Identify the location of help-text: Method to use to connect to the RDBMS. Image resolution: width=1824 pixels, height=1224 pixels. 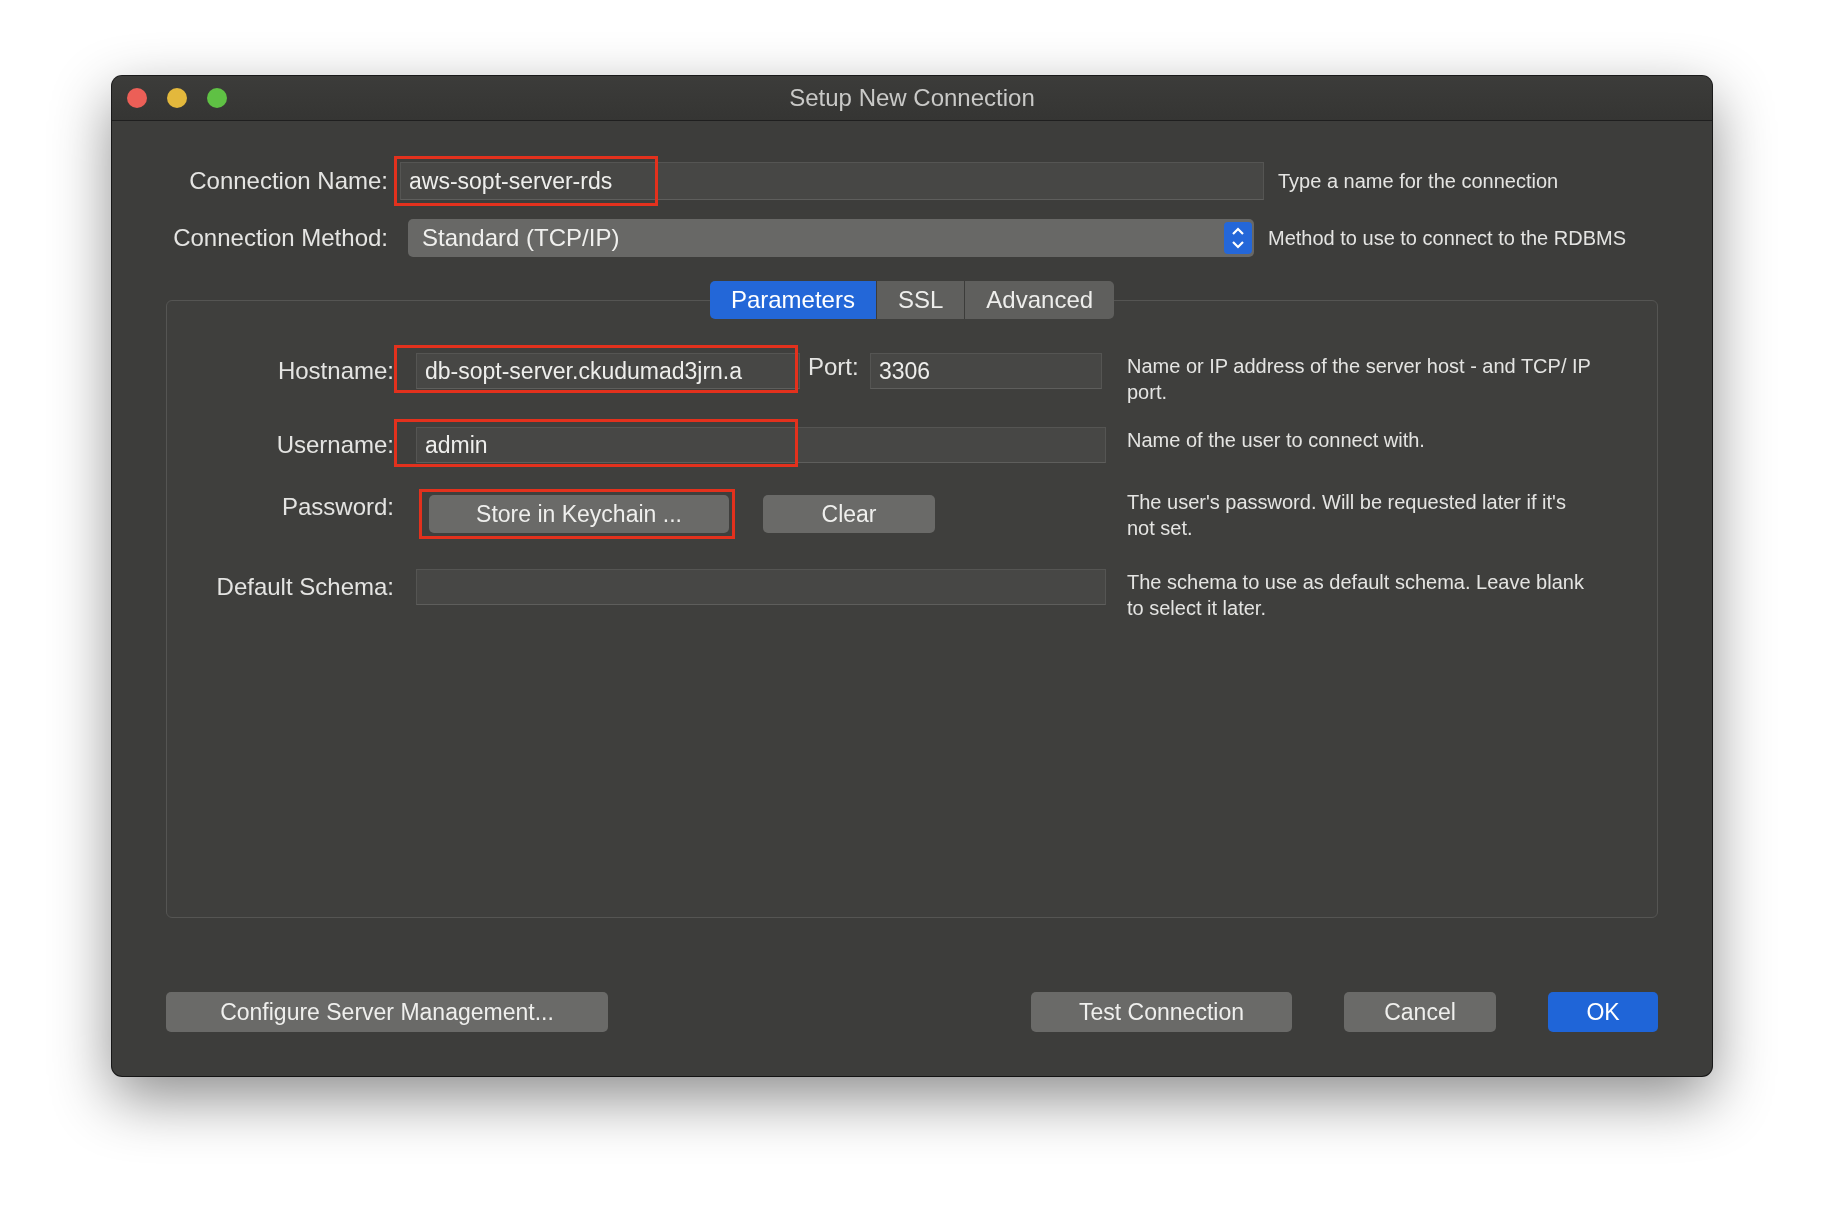
(1447, 238).